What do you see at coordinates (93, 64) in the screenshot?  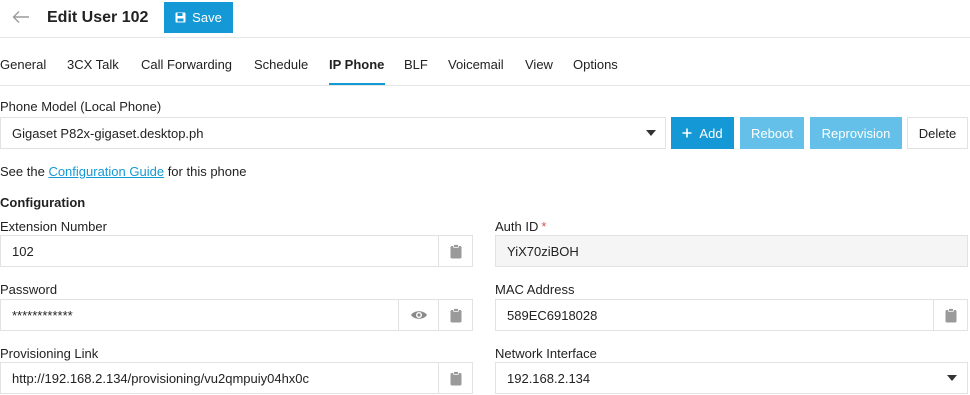 I see `tab-3cx-talk: 3CX Talk` at bounding box center [93, 64].